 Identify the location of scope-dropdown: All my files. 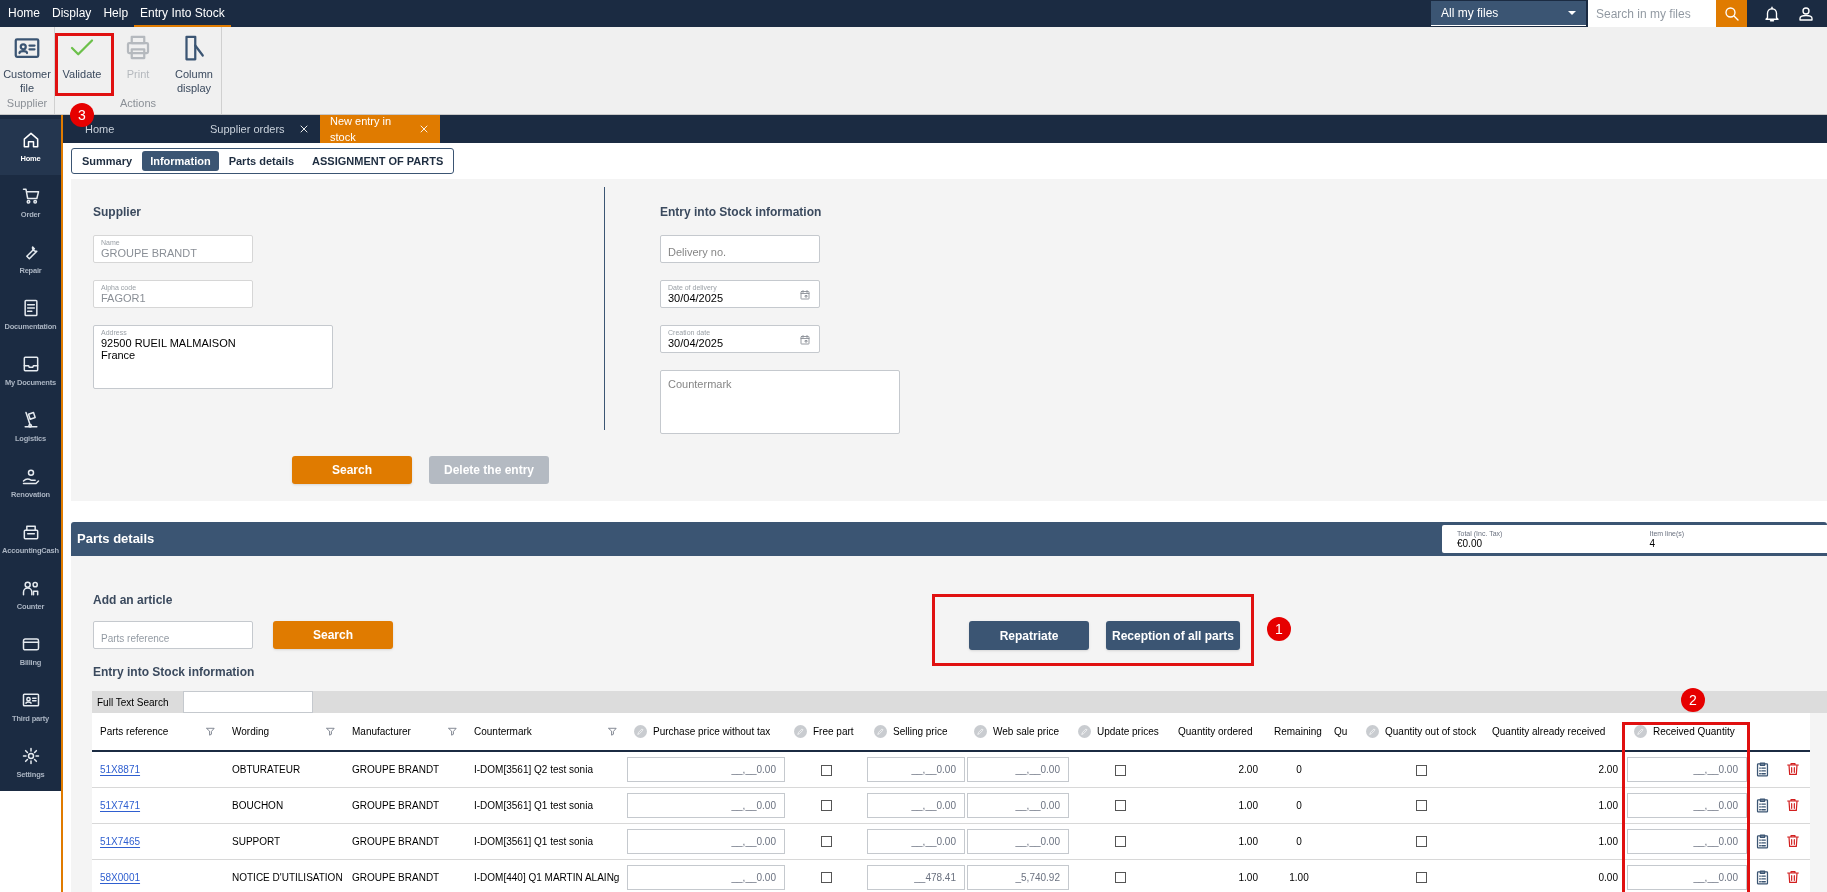
(1508, 13).